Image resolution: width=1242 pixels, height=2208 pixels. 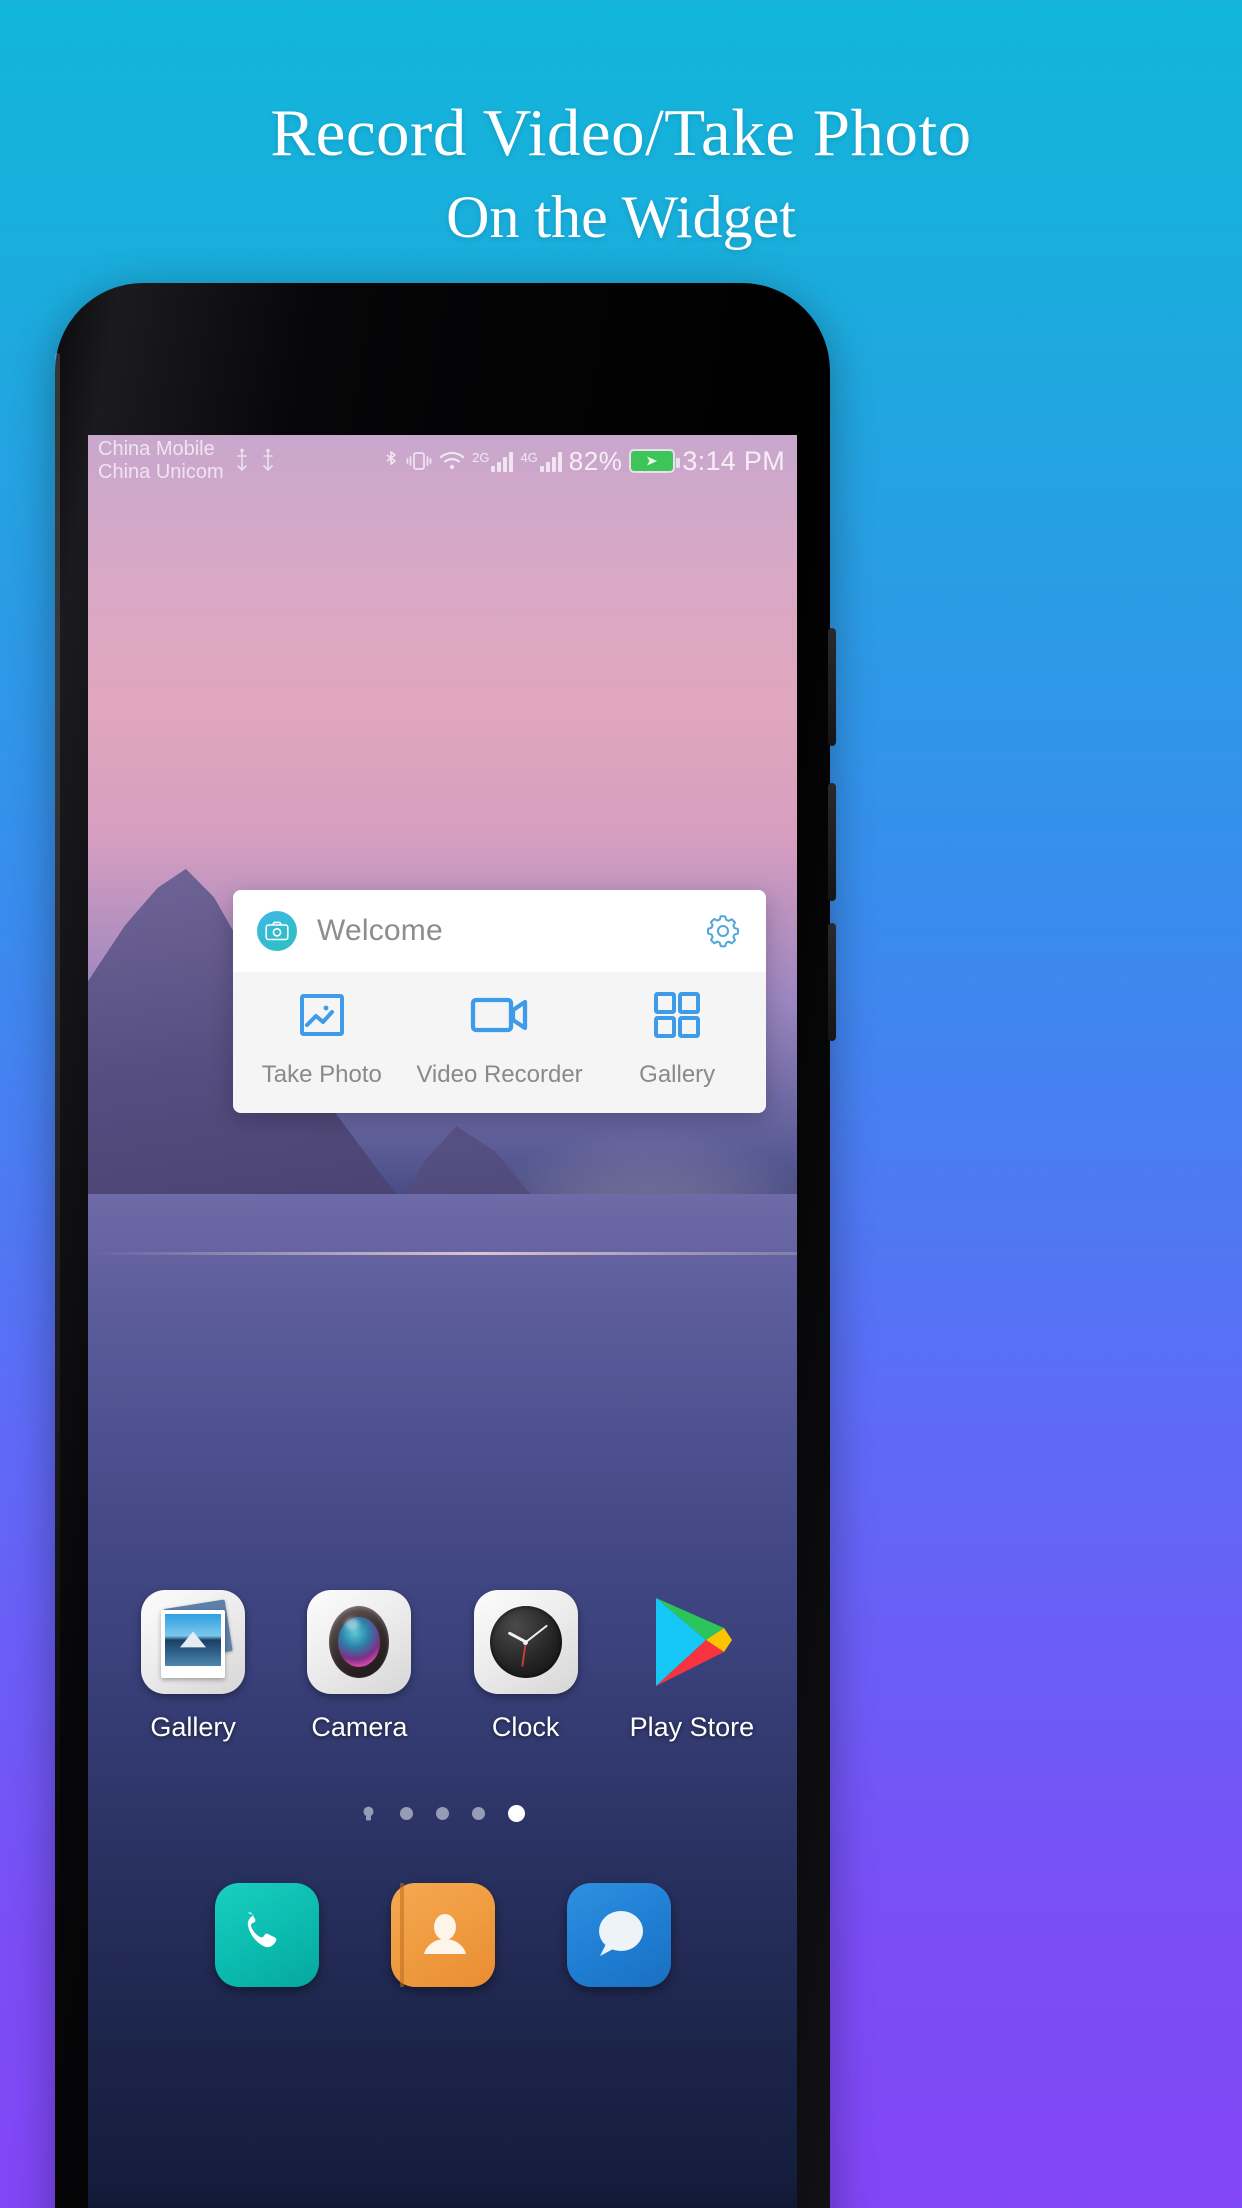 What do you see at coordinates (832, 982) in the screenshot?
I see `power-button` at bounding box center [832, 982].